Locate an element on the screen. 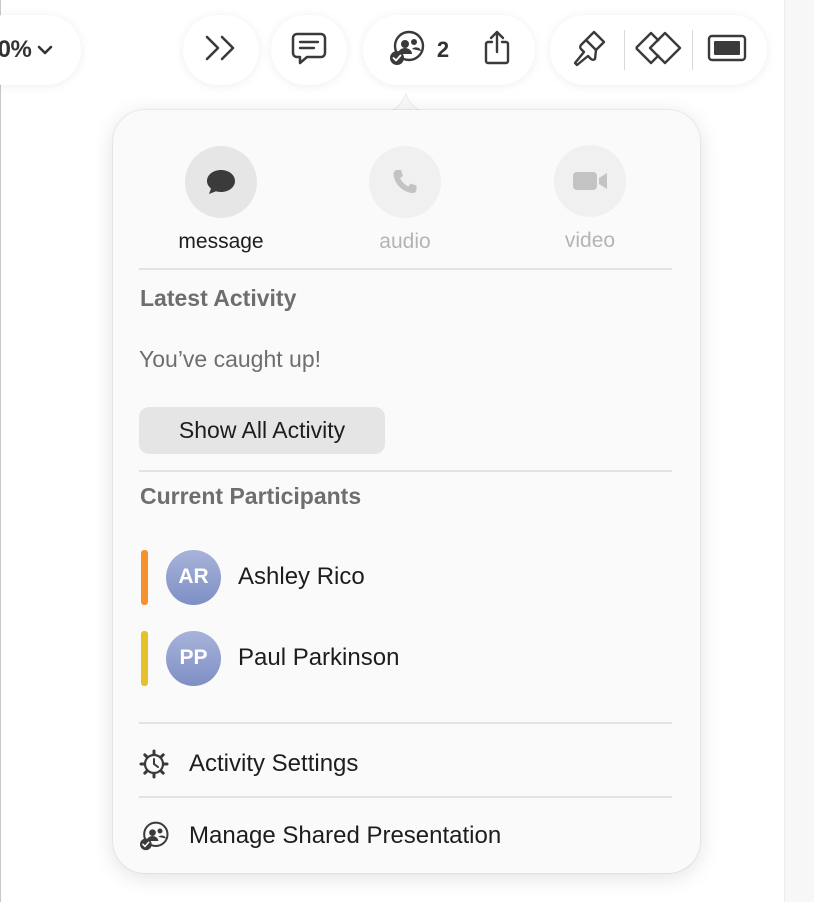 The width and height of the screenshot is (814, 902). caught-up-text: You’ve caught up! is located at coordinates (230, 359).